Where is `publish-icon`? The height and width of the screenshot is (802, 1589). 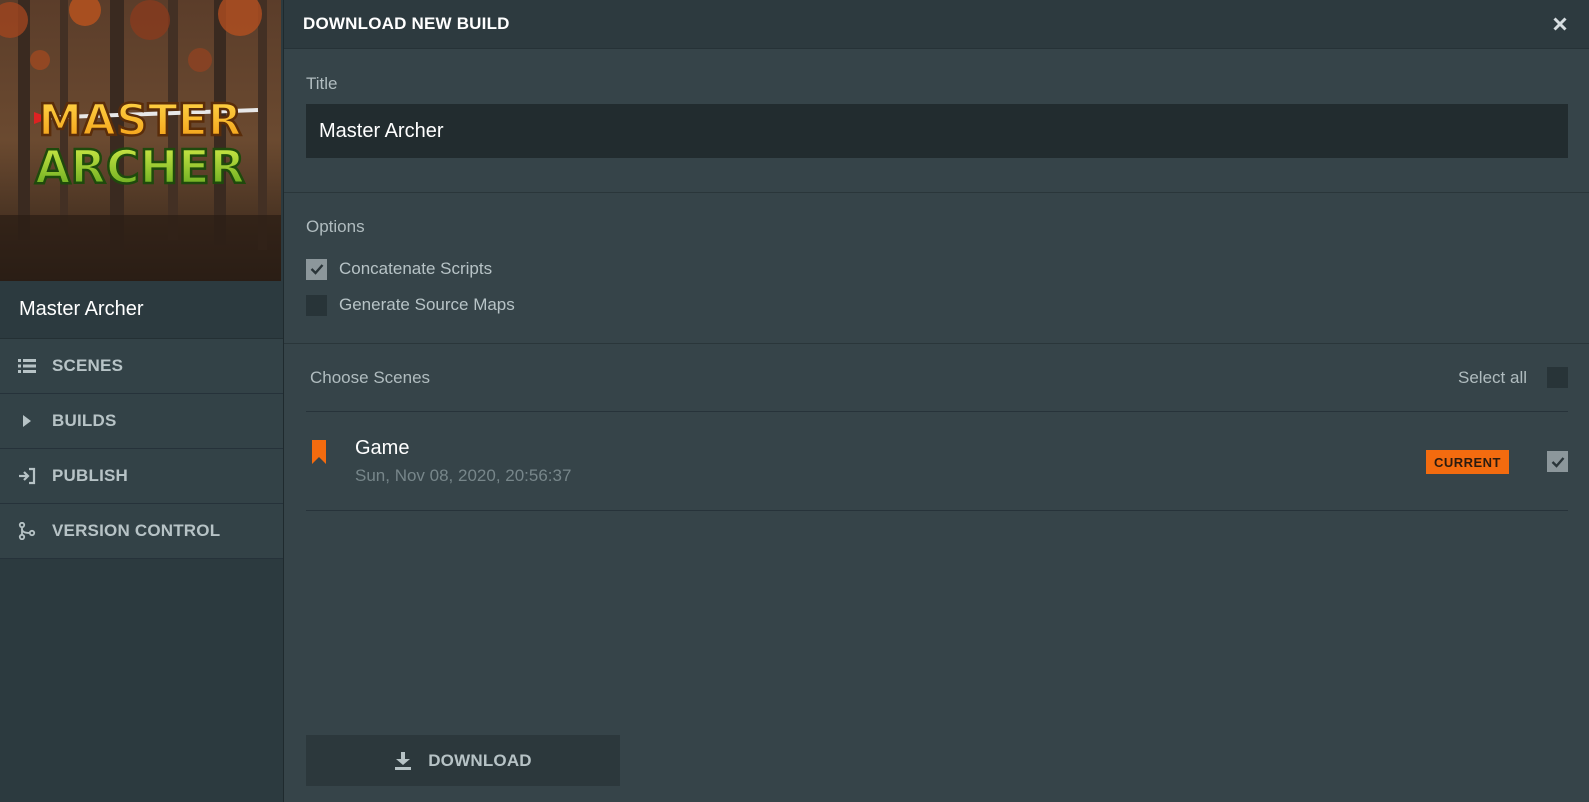 publish-icon is located at coordinates (27, 476).